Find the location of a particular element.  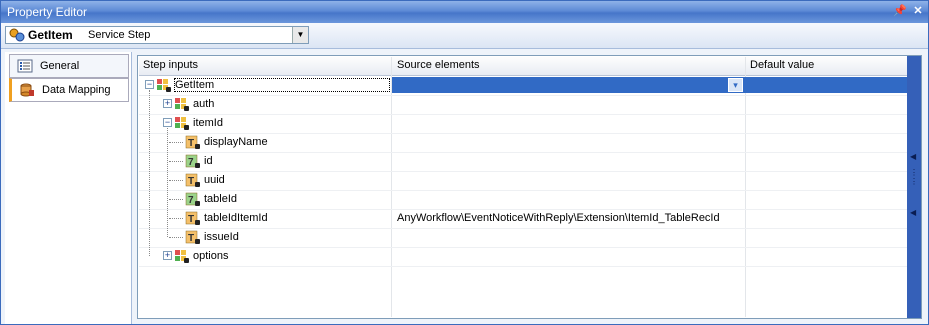

step-input-name: itemId is located at coordinates (208, 123).